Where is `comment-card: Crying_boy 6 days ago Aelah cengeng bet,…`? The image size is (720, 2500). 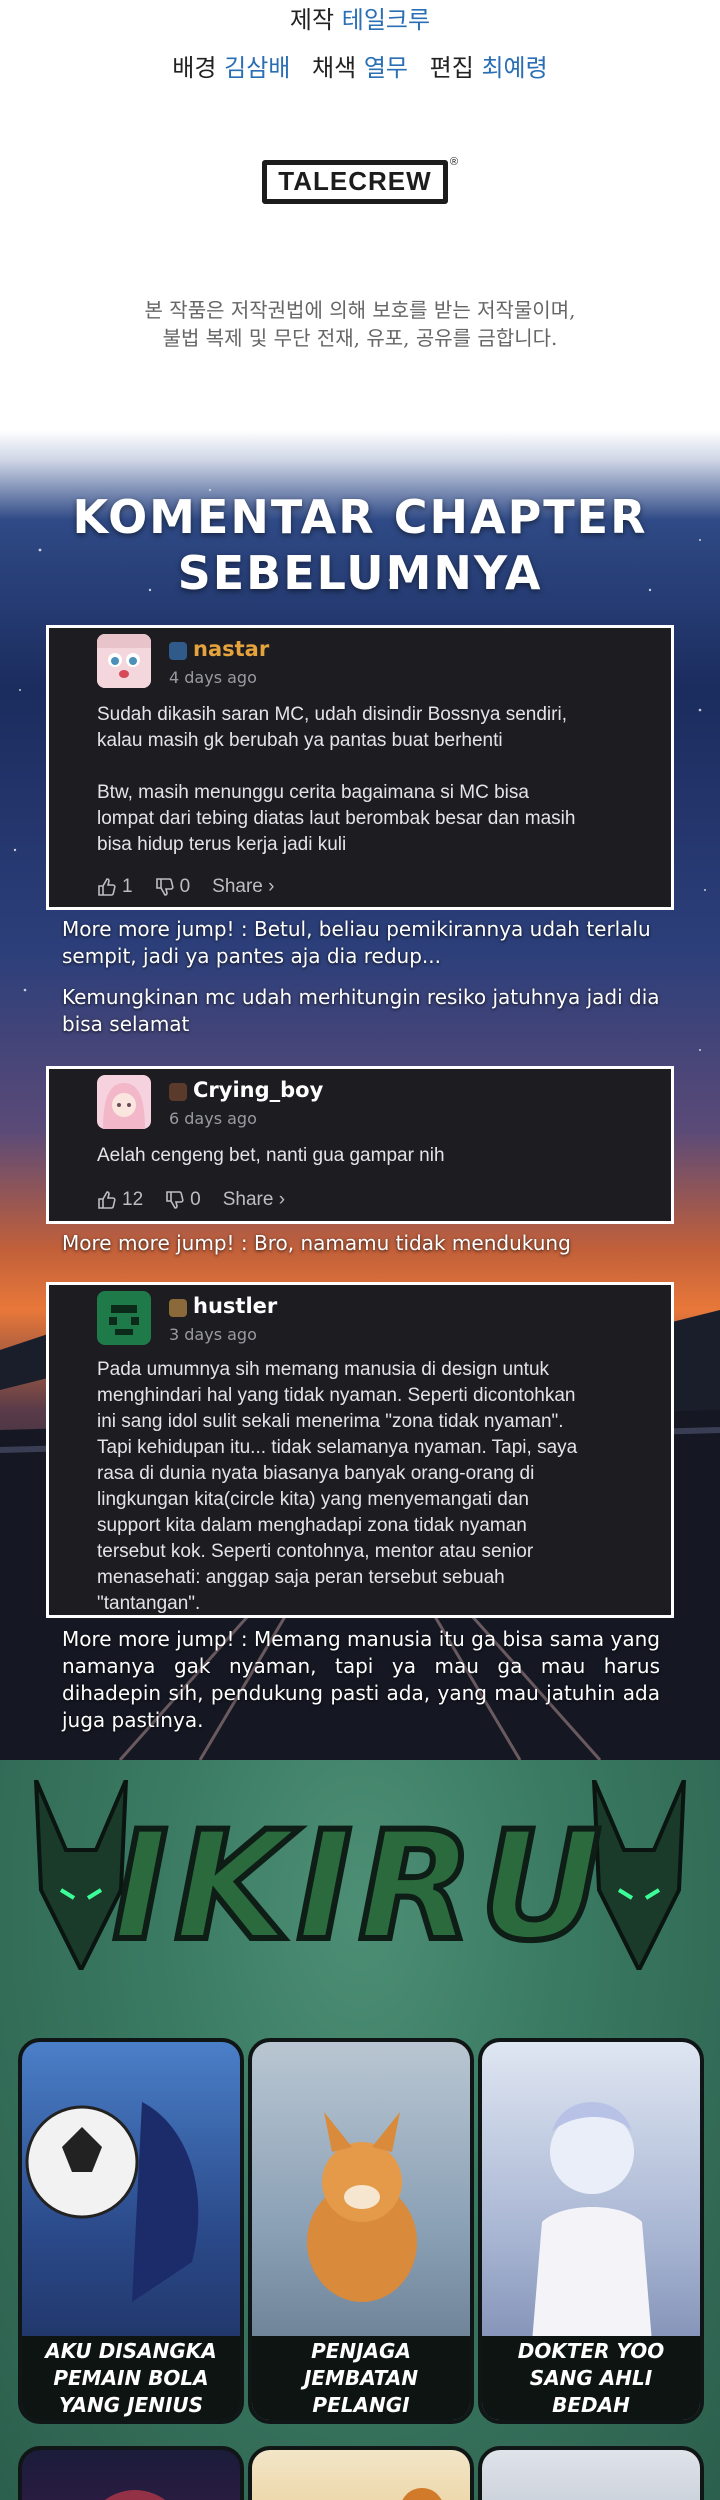 comment-card: Crying_boy 6 days ago Aelah cengeng bet,… is located at coordinates (360, 1145).